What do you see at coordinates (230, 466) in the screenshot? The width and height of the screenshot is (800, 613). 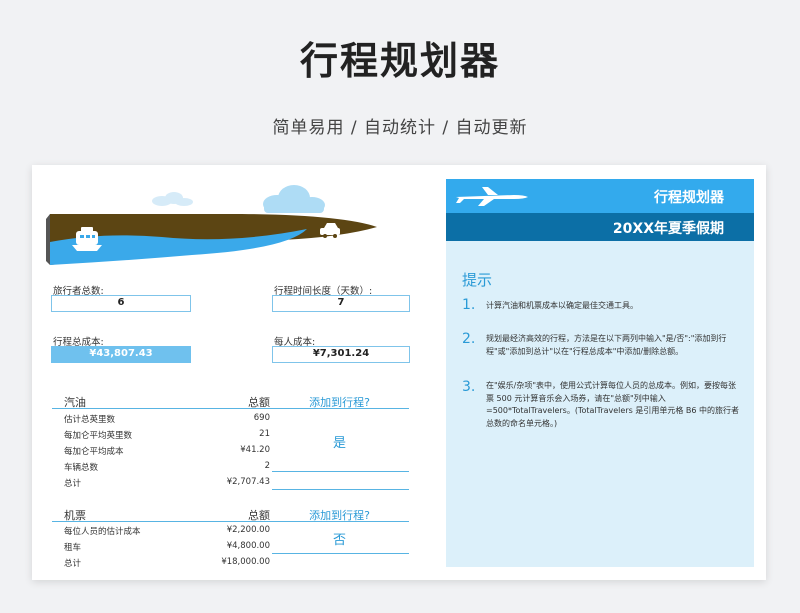 I see `gas-row-value: 2` at bounding box center [230, 466].